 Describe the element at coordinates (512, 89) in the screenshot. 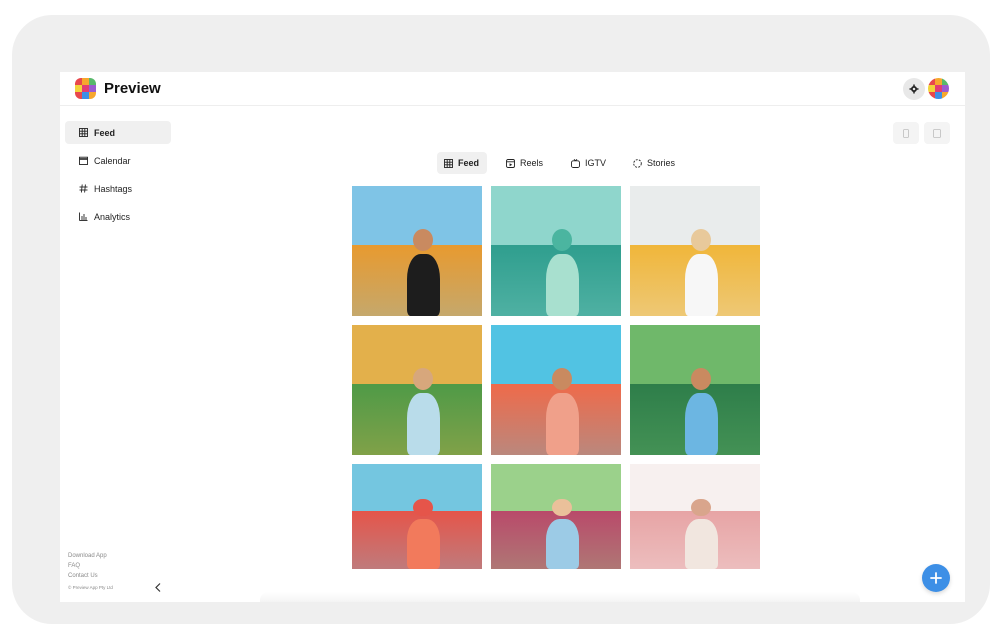

I see `top-bar: Preview` at that location.